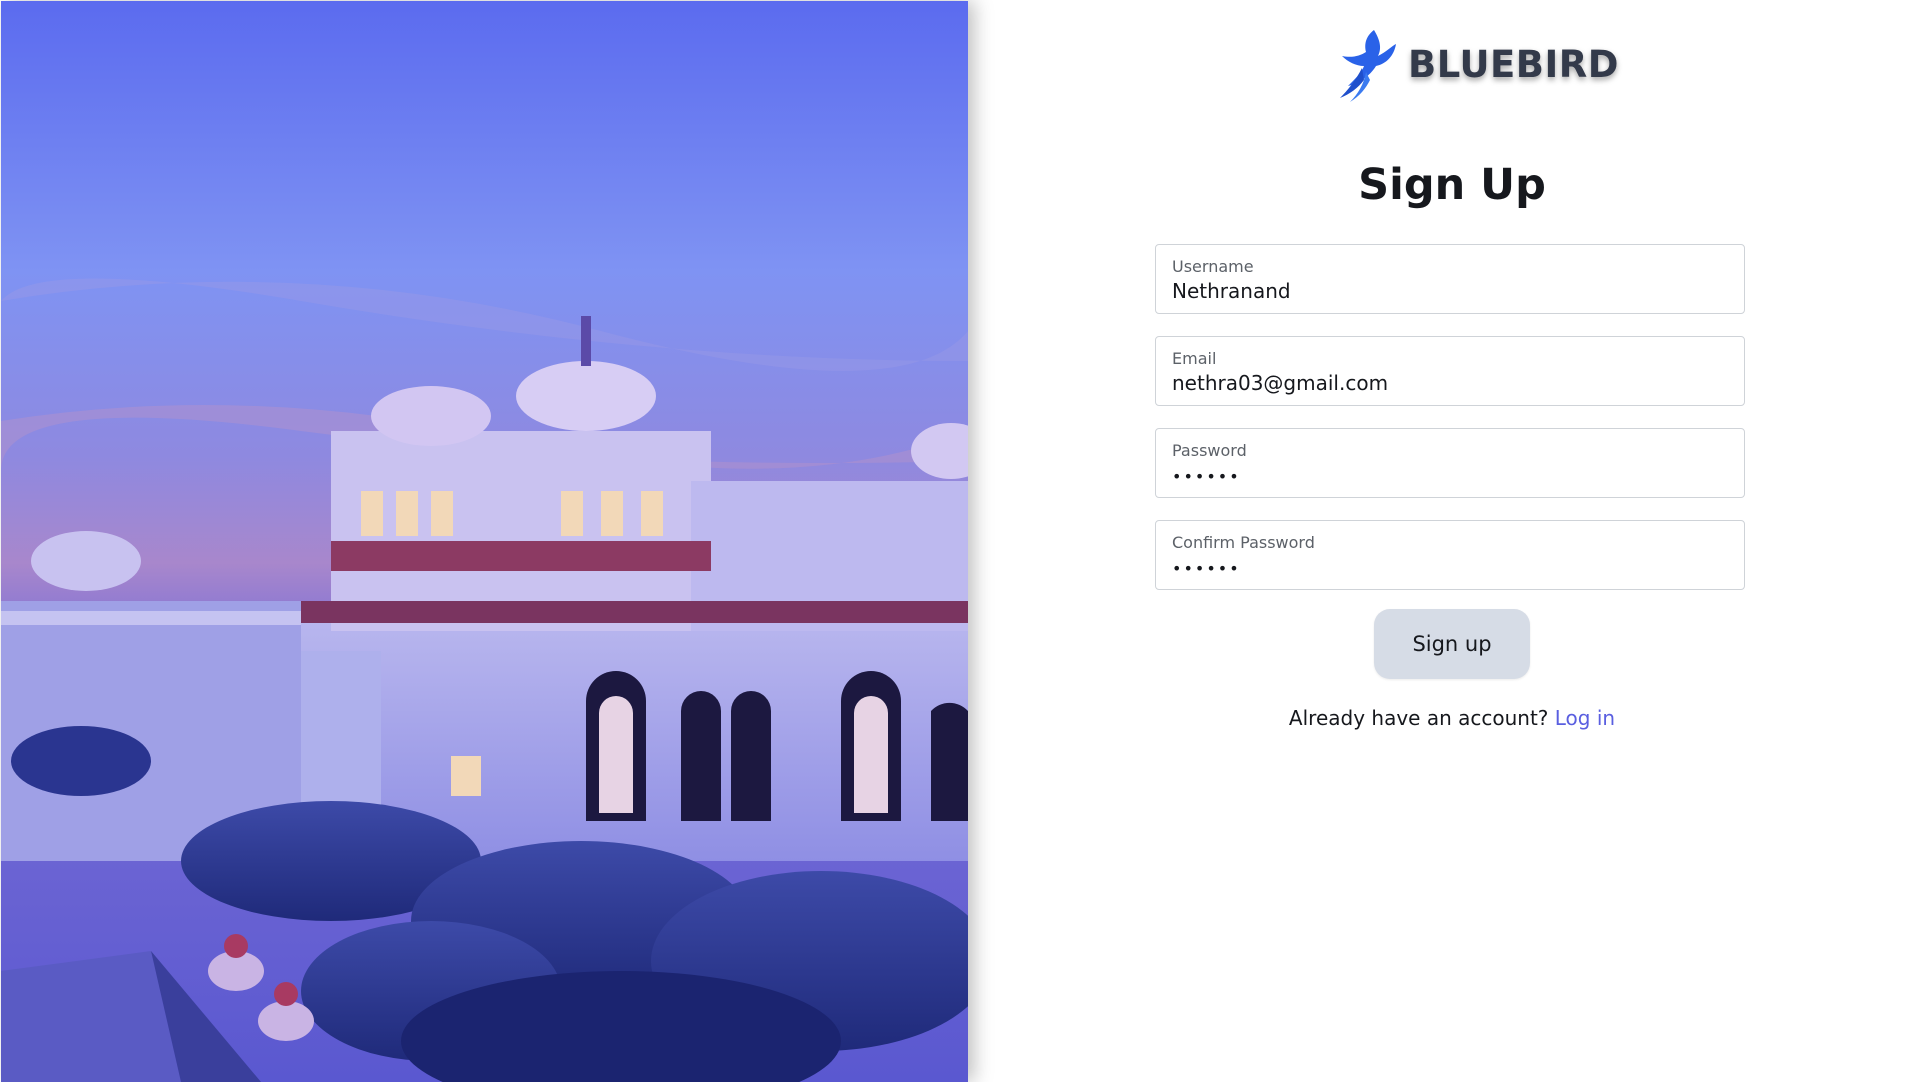  What do you see at coordinates (1585, 718) in the screenshot?
I see `login-link: Log in` at bounding box center [1585, 718].